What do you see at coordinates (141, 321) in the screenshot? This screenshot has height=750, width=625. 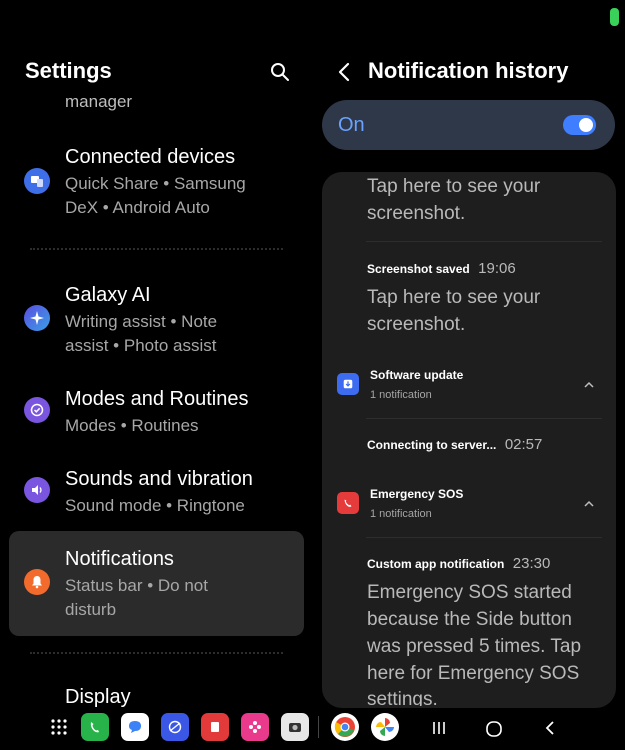 I see `settings-item-subtitle: Writing assist • Note` at bounding box center [141, 321].